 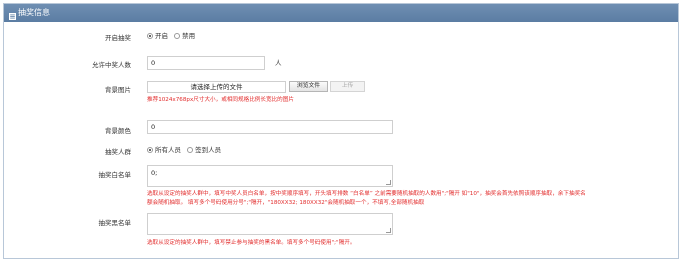 What do you see at coordinates (308, 86) in the screenshot?
I see `browse-file-button: 浏览文件` at bounding box center [308, 86].